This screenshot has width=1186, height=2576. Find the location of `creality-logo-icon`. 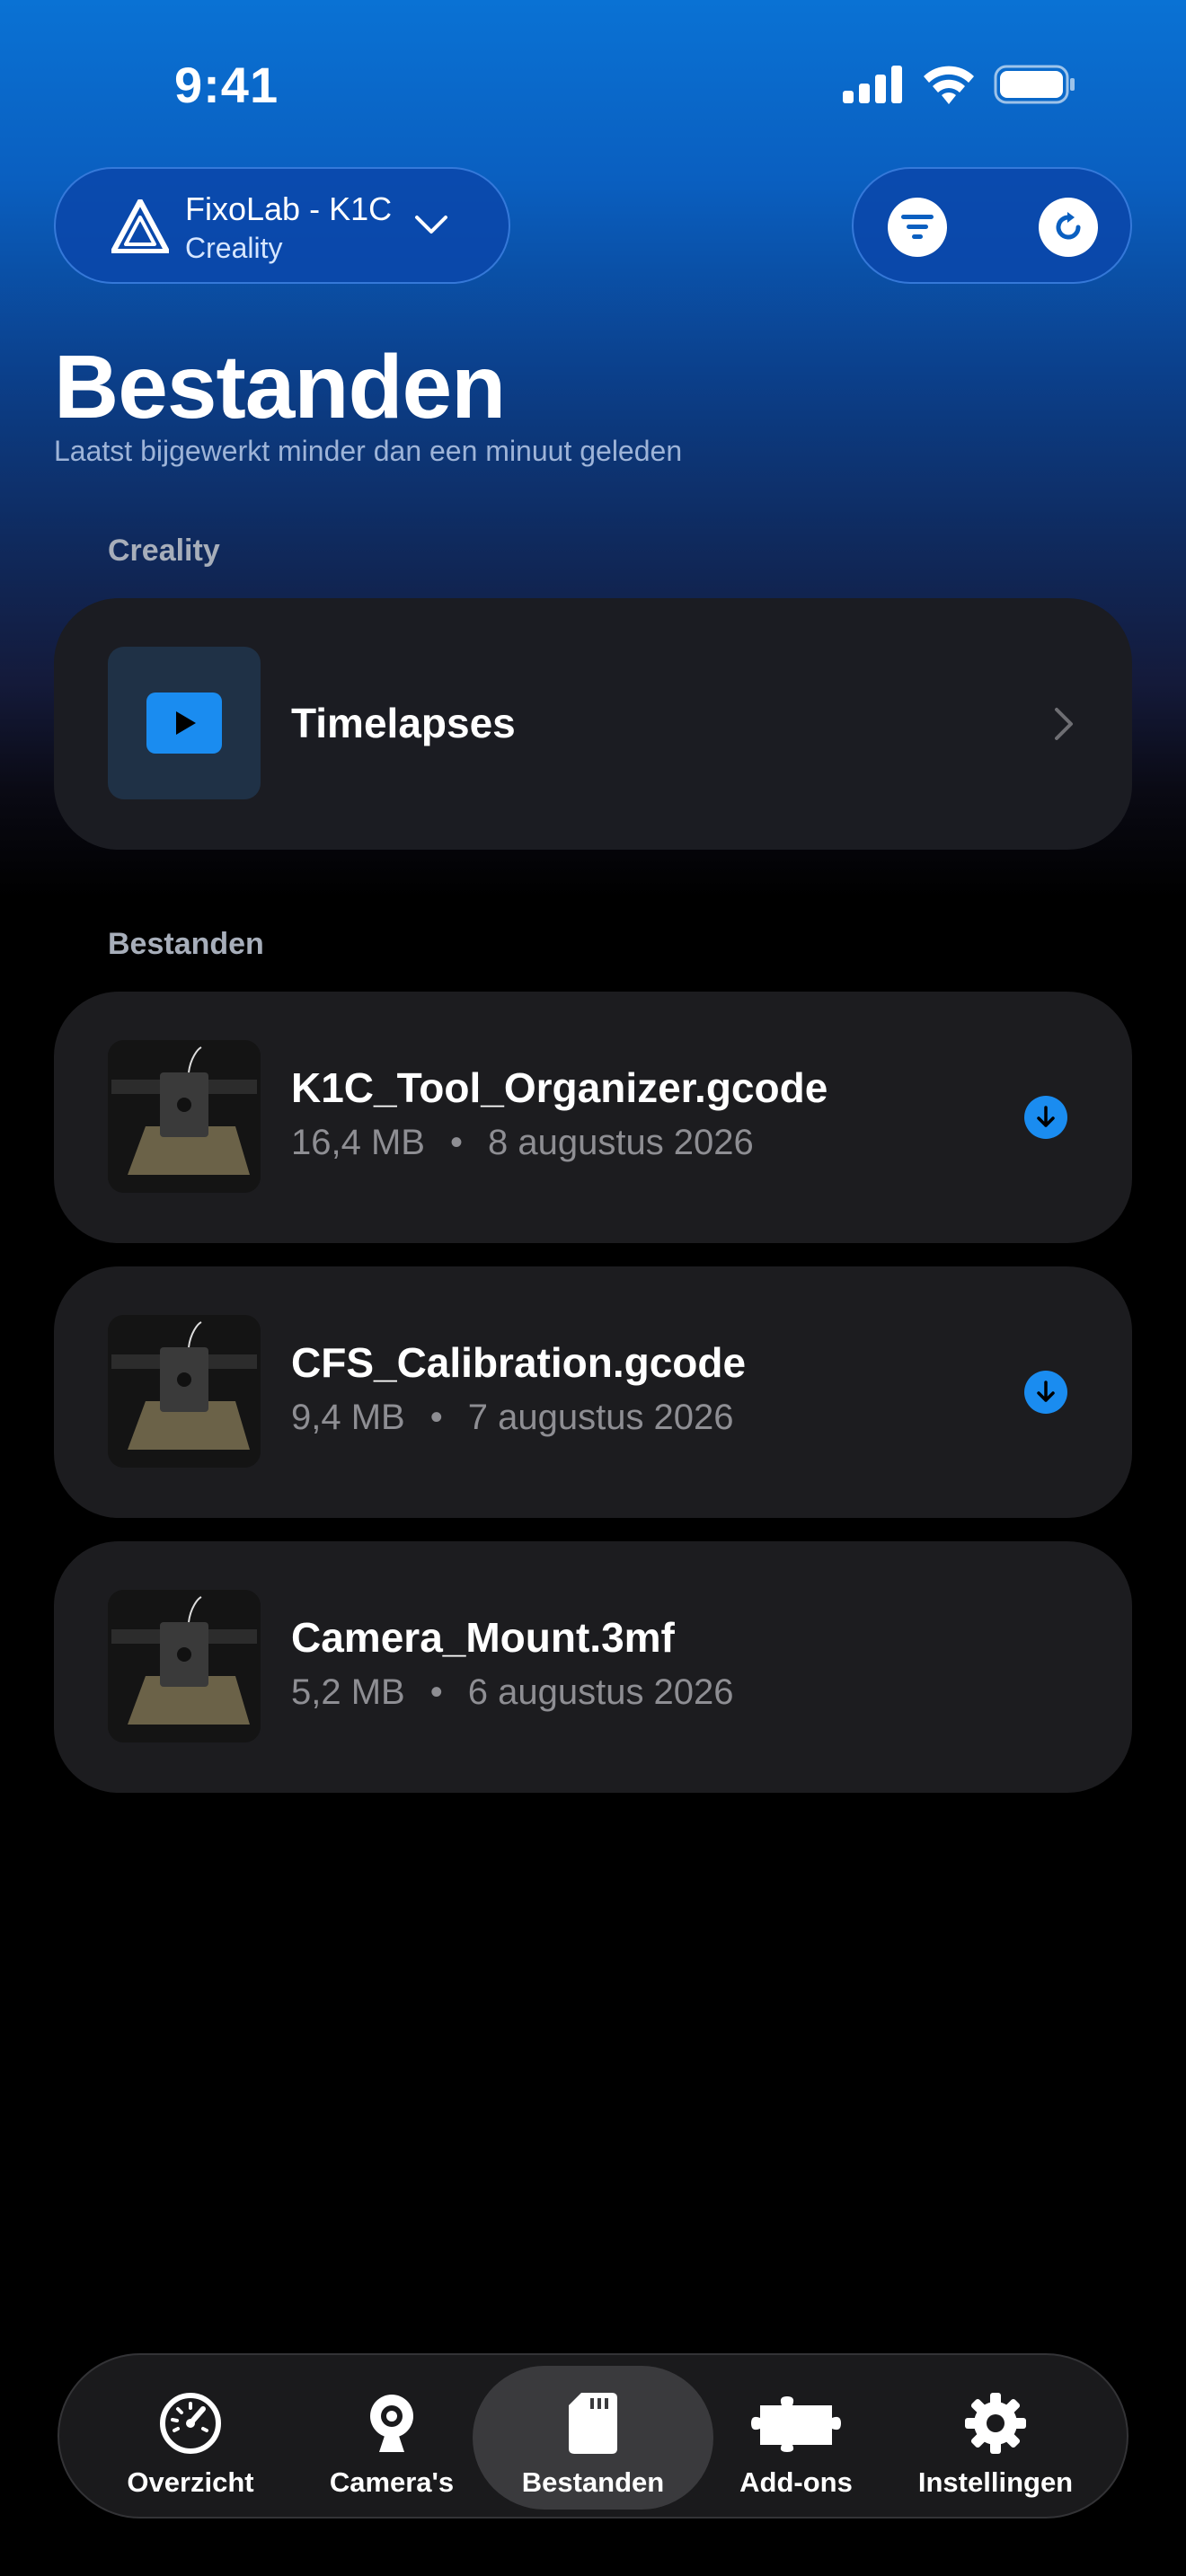

creality-logo-icon is located at coordinates (140, 226).